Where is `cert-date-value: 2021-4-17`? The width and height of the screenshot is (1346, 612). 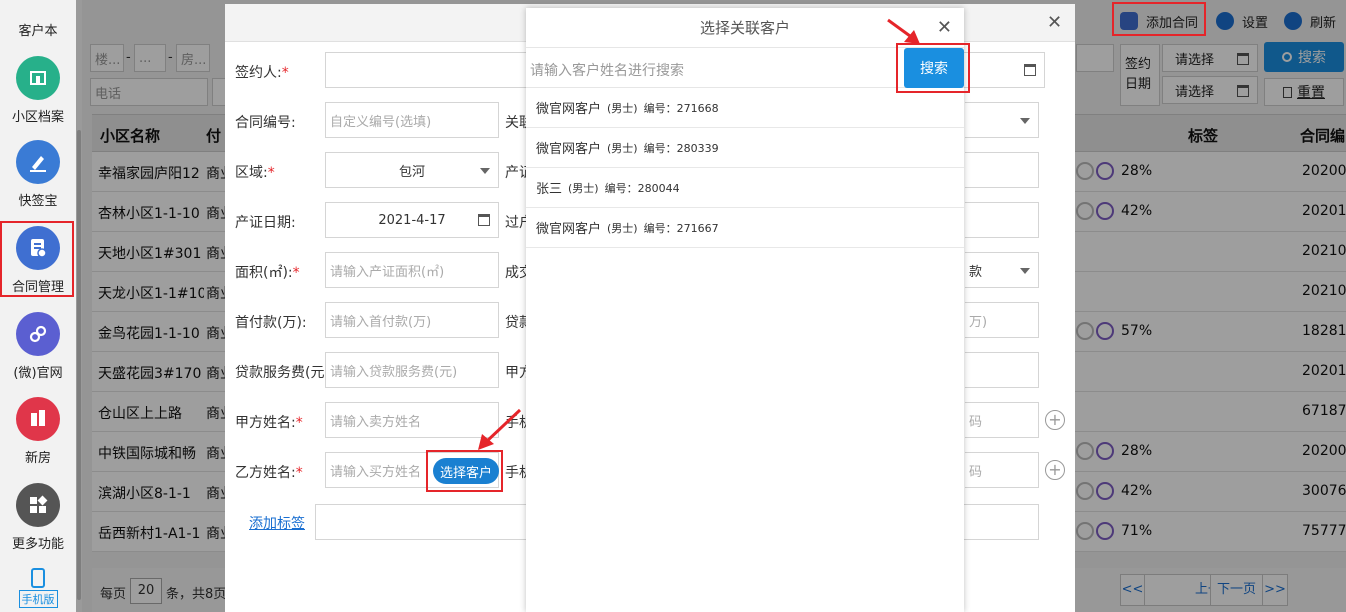 cert-date-value: 2021-4-17 is located at coordinates (412, 220).